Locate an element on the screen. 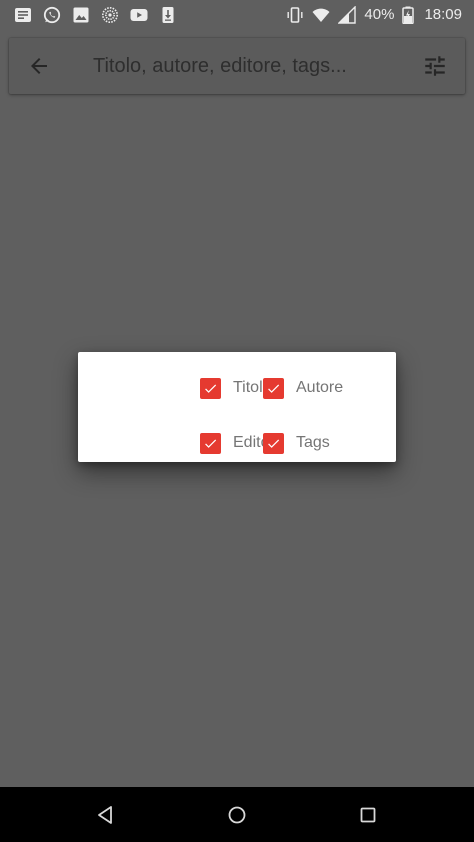  system-status: 40% 18:09 is located at coordinates (374, 14).